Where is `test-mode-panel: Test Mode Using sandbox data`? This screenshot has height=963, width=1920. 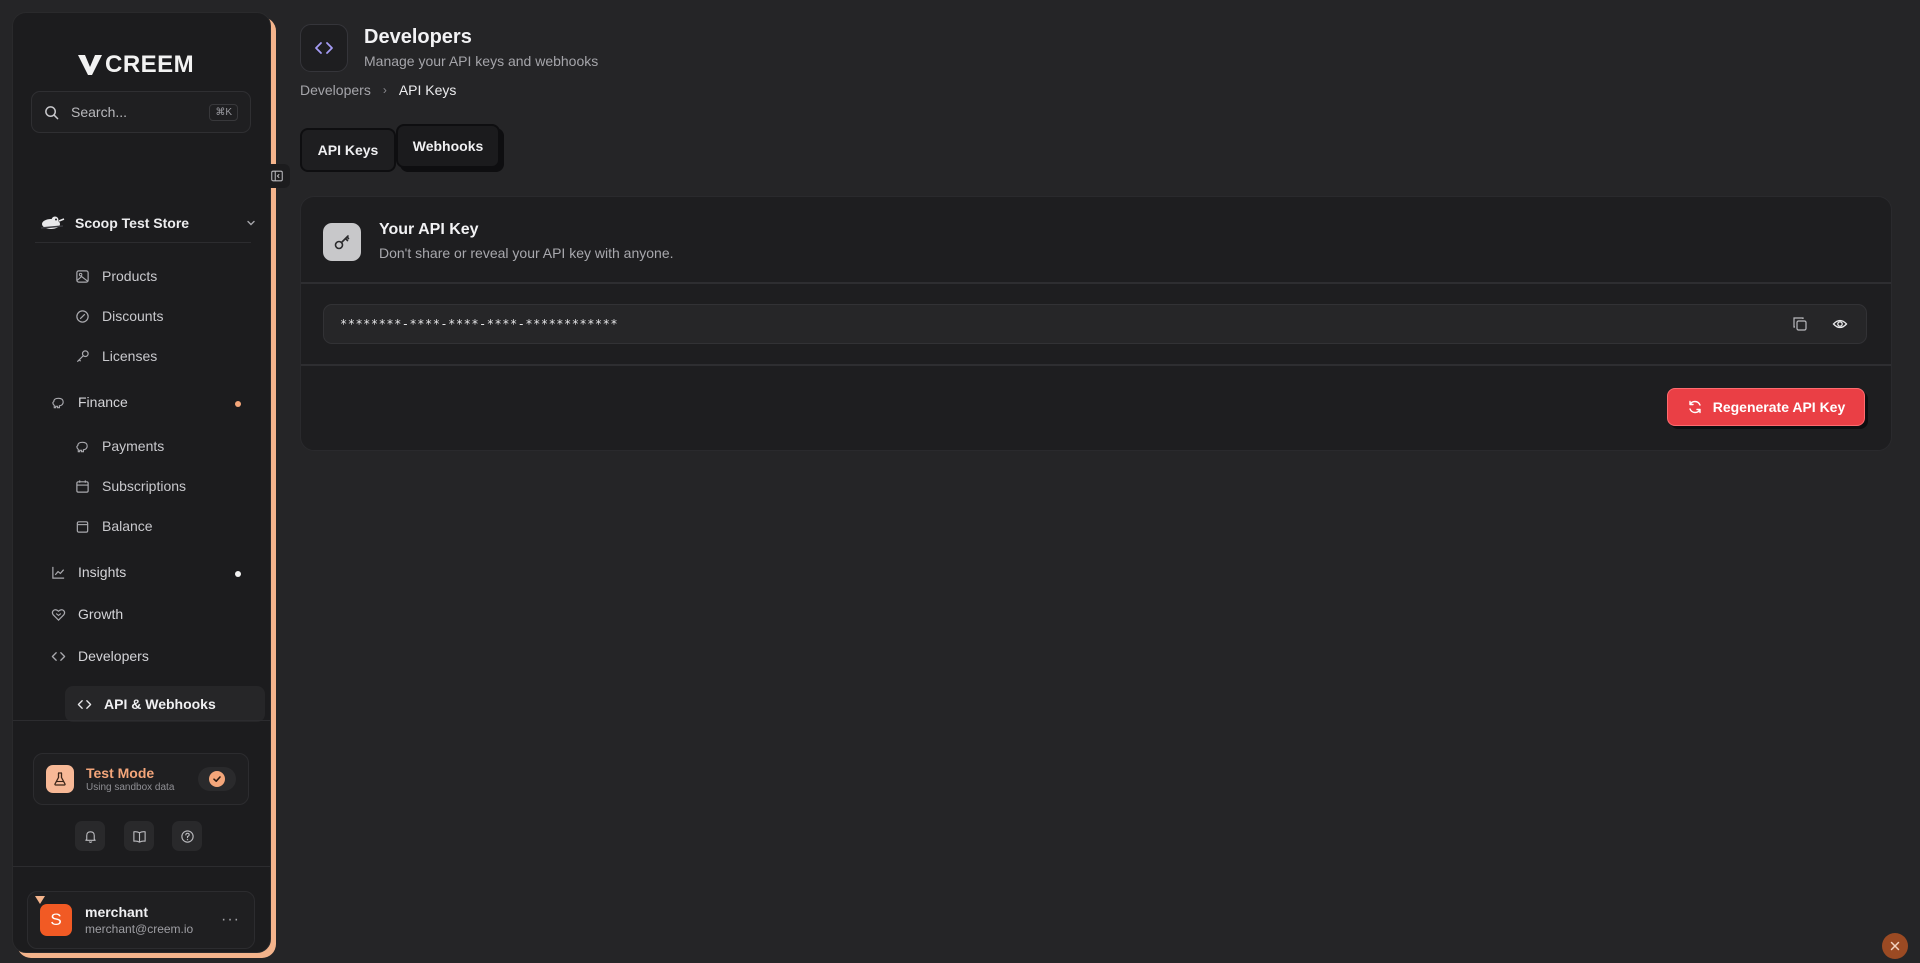
test-mode-panel: Test Mode Using sandbox data is located at coordinates (141, 779).